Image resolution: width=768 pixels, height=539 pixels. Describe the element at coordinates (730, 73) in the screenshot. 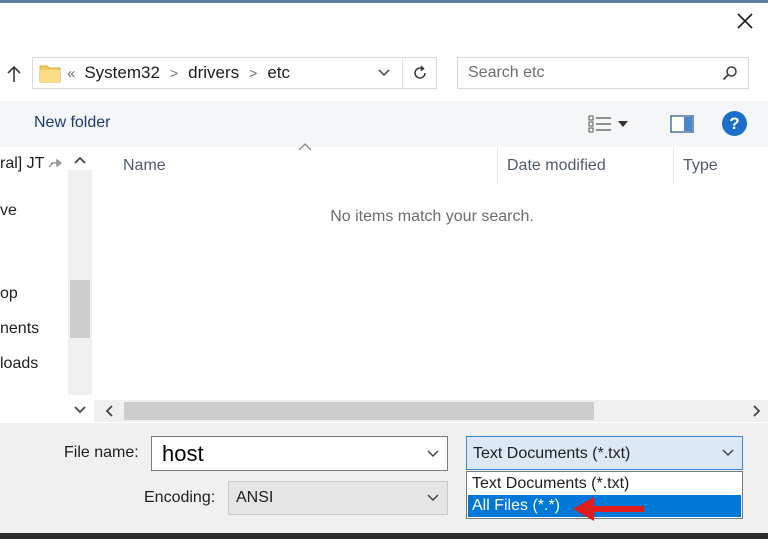

I see `search-icon` at that location.